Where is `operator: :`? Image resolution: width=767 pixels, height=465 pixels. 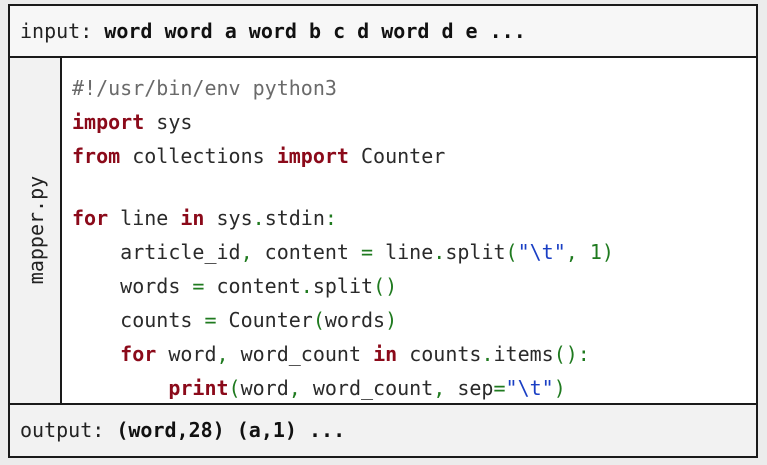
operator: : is located at coordinates (330, 218).